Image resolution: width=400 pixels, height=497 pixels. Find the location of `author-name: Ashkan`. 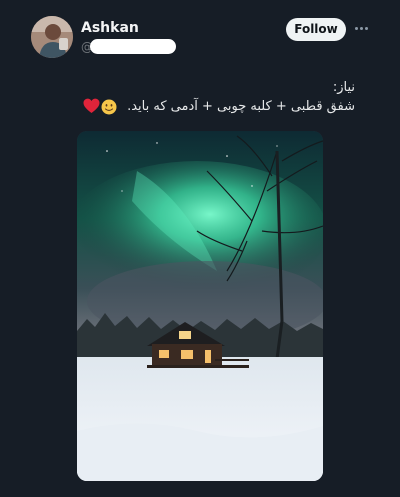

author-name: Ashkan is located at coordinates (110, 28).